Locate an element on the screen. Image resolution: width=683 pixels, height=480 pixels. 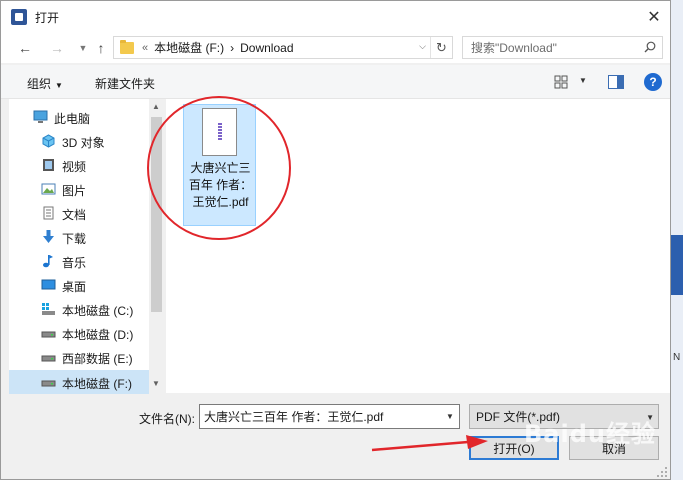
arrow-right-icon: → is located at coordinates (57, 48).